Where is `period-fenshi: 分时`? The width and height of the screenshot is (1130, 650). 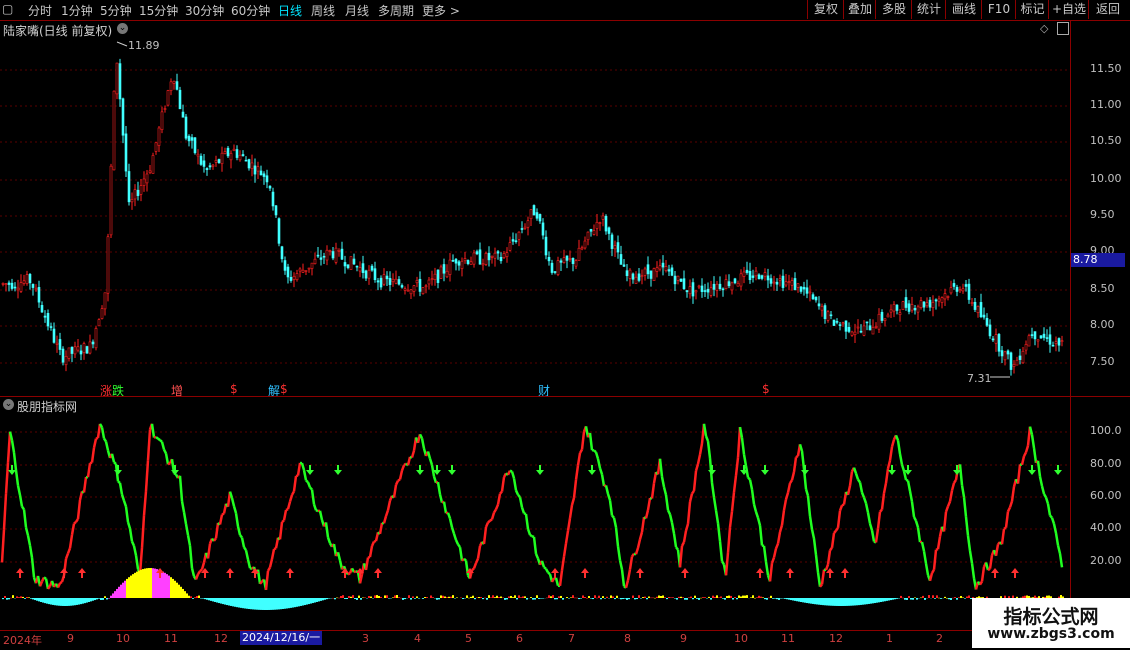 period-fenshi: 分时 is located at coordinates (40, 10).